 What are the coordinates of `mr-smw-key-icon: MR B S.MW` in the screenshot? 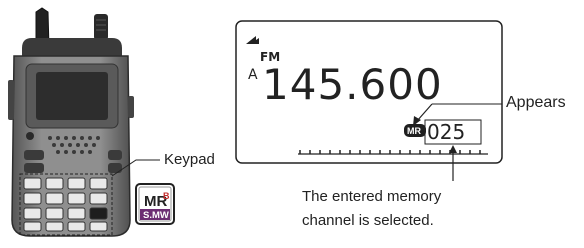 It's located at (155, 204).